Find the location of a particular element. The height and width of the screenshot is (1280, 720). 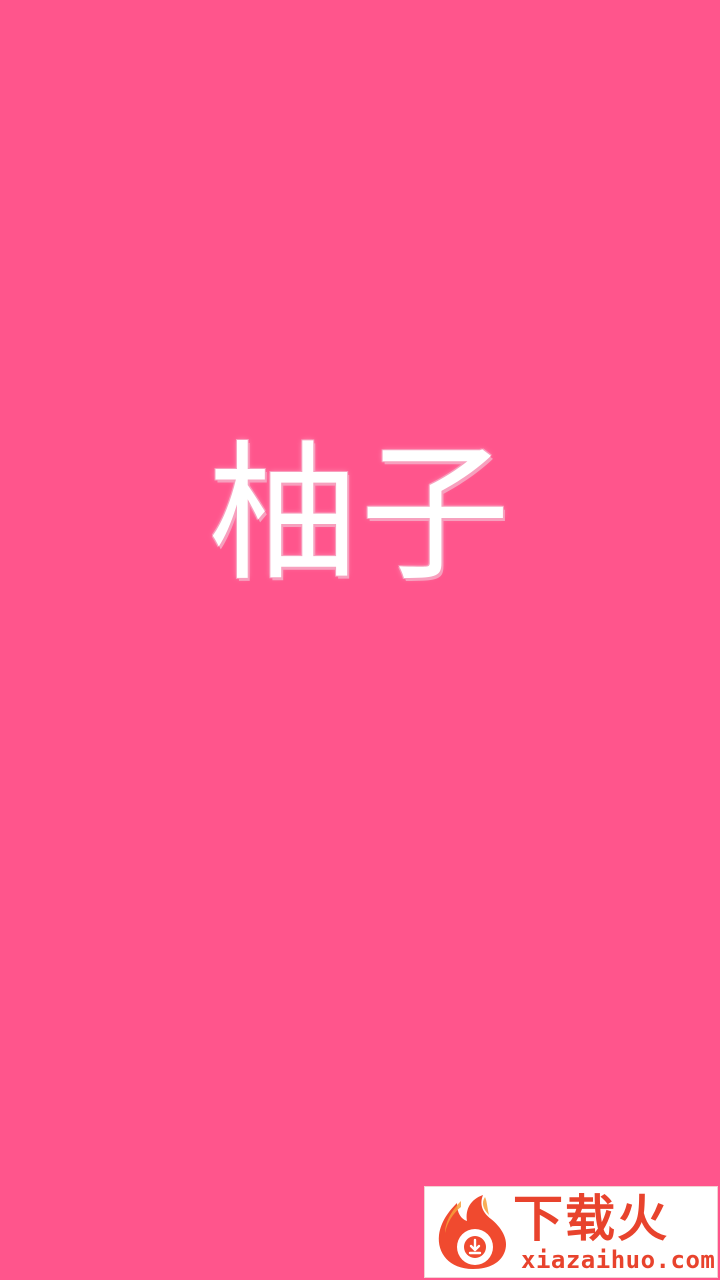

watermark-badge: 下载火 xiazaihuo.com is located at coordinates (571, 1232).